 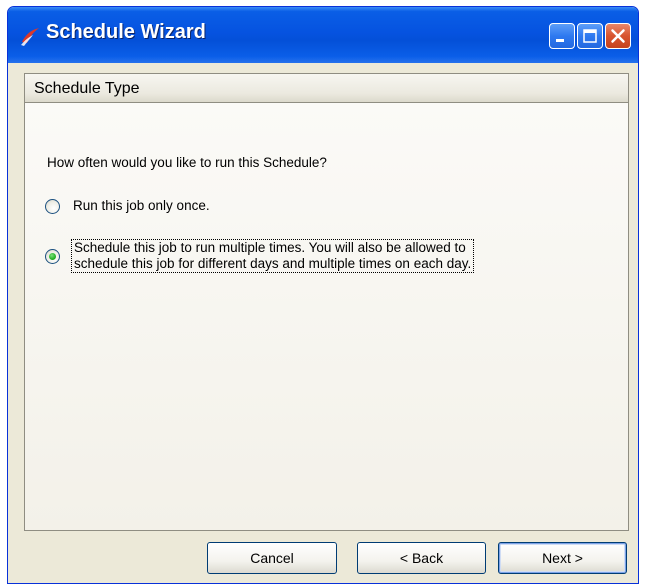 I want to click on minimize-icon, so click(x=560, y=40).